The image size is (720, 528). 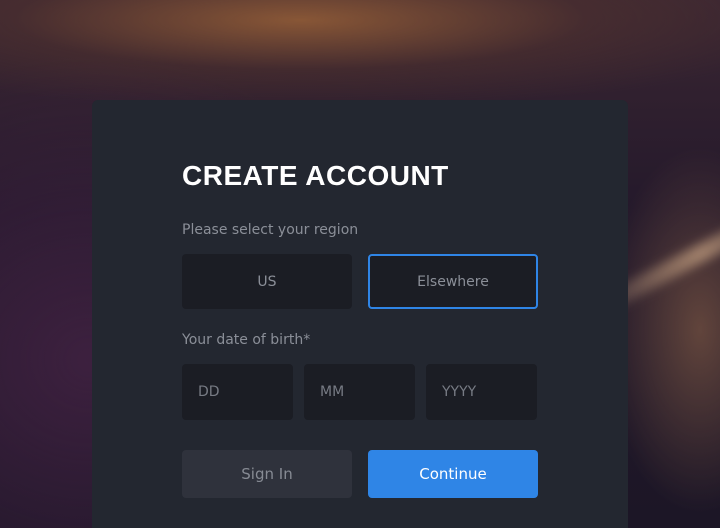 What do you see at coordinates (267, 474) in the screenshot?
I see `sign-in-button: Sign In` at bounding box center [267, 474].